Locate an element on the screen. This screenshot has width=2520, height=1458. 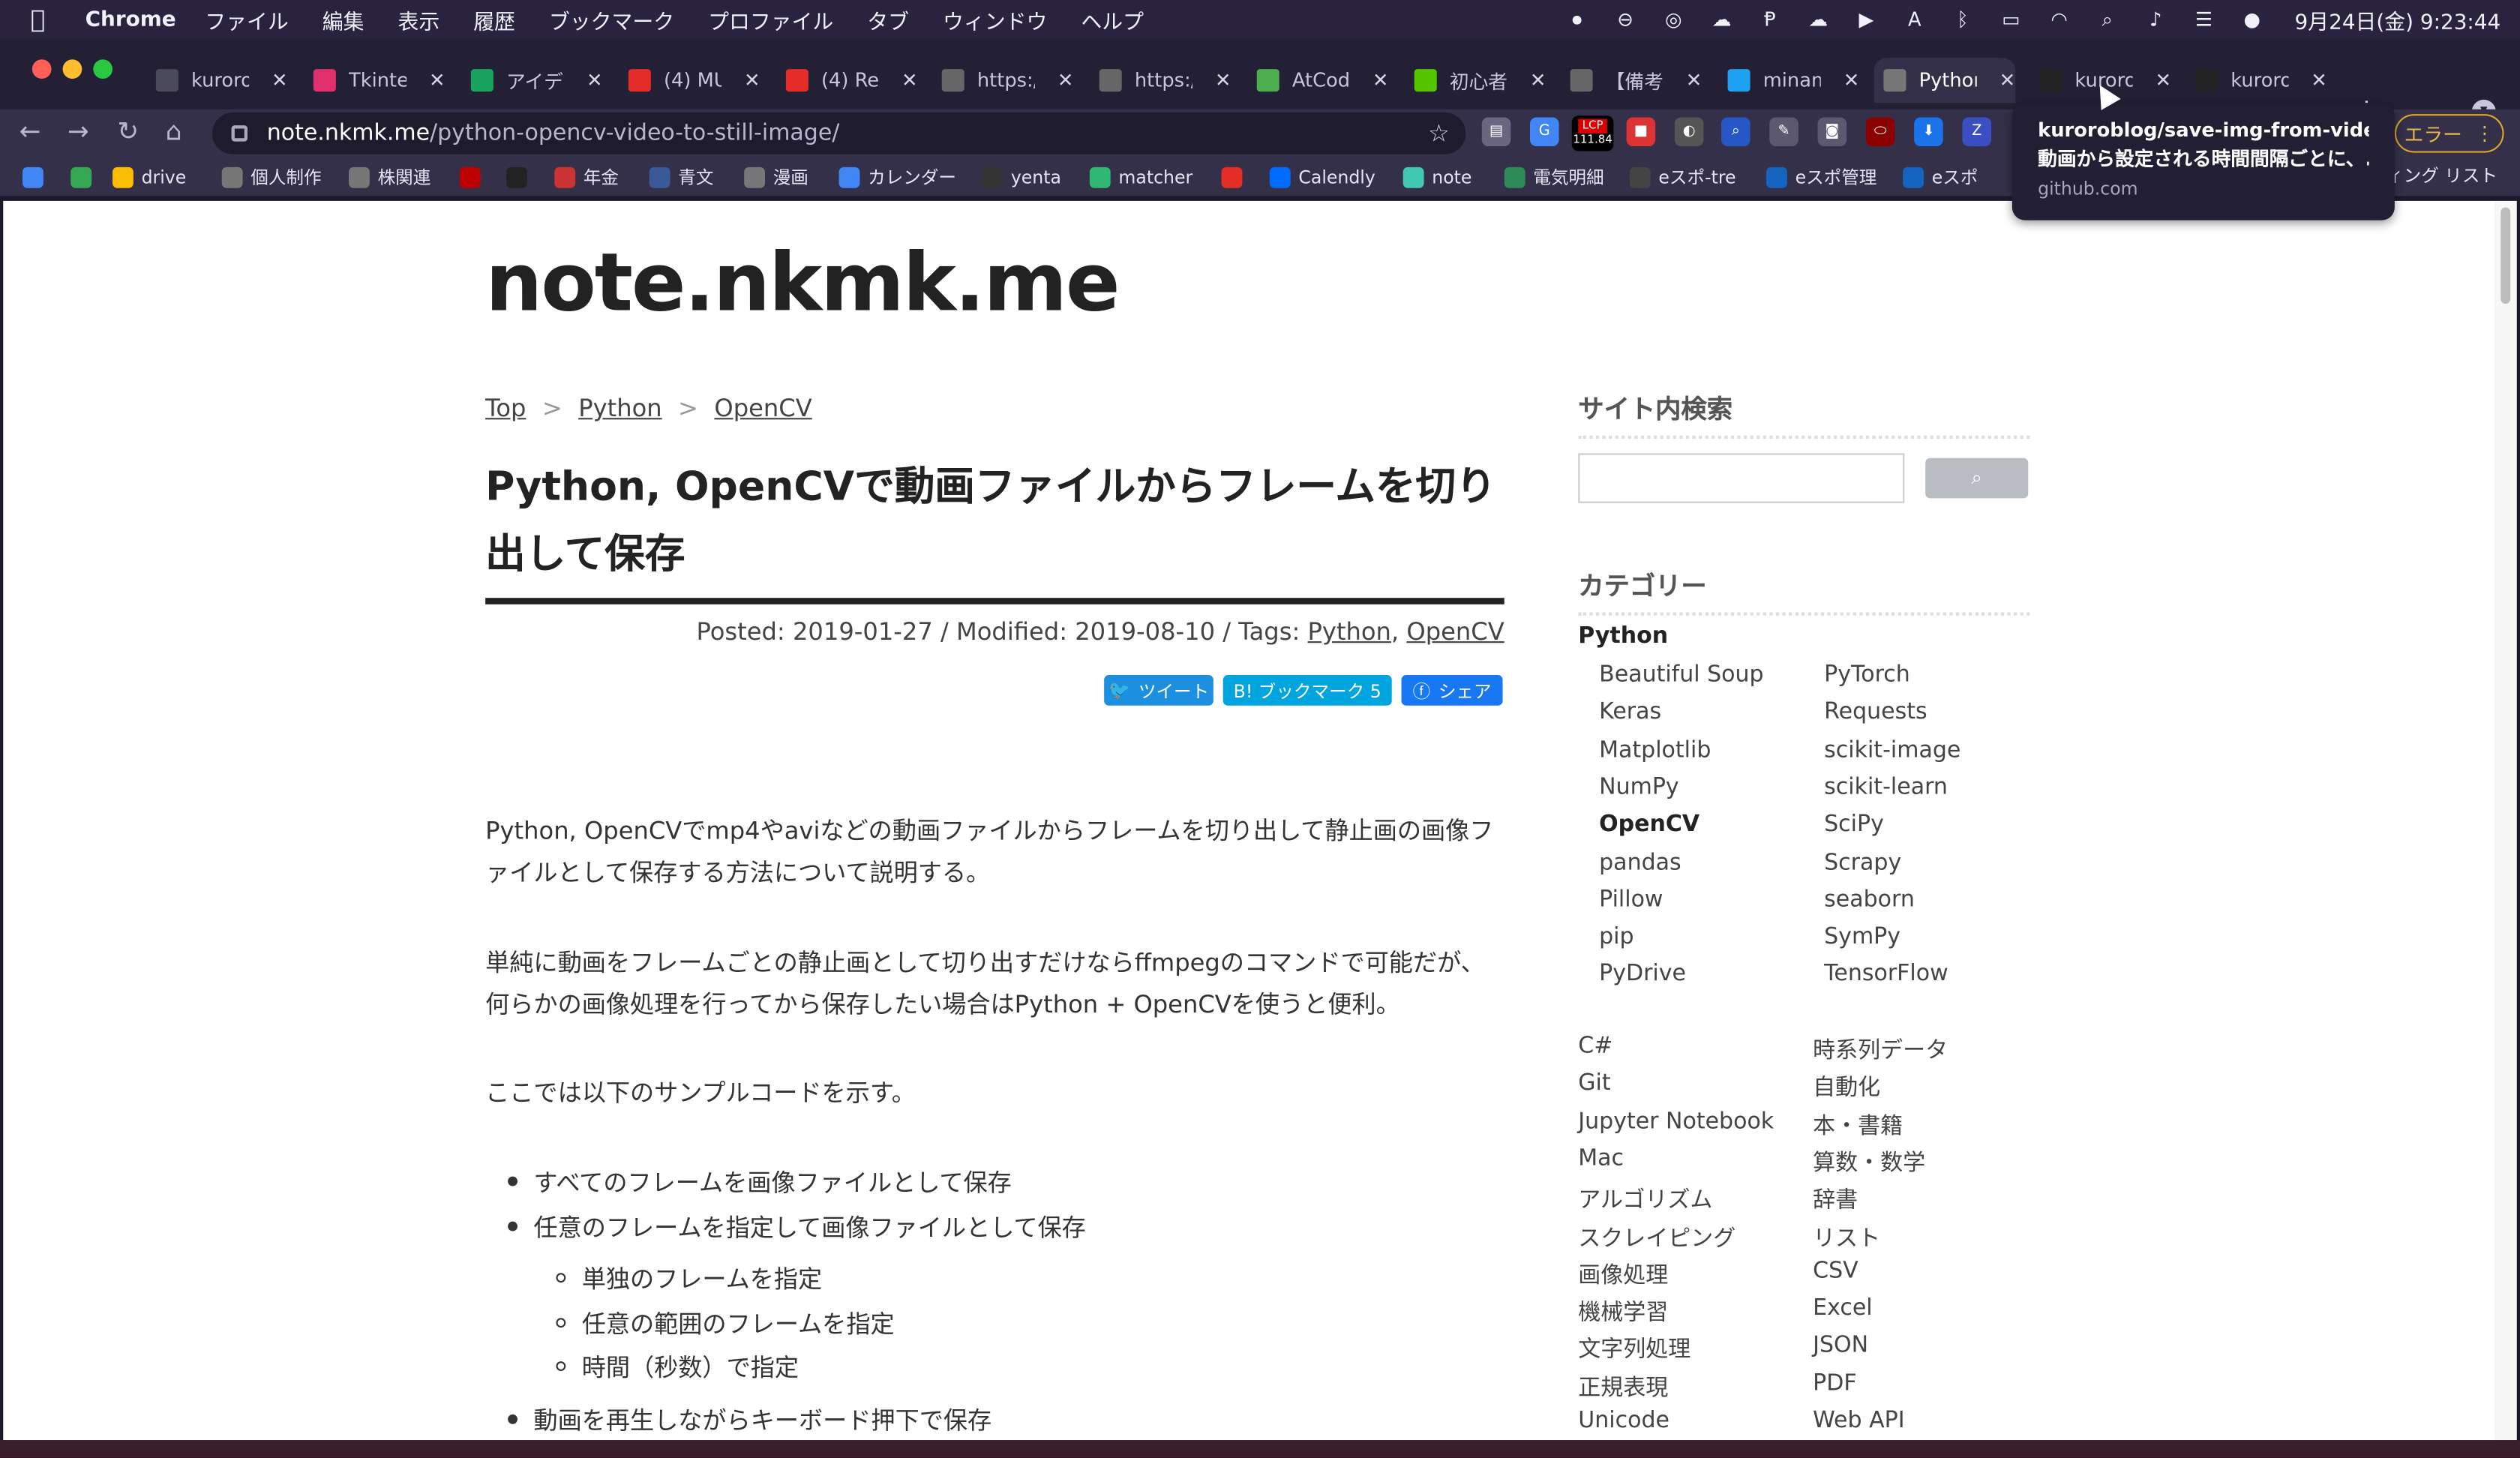
facebook-share-button: ⓕ シェア is located at coordinates (1452, 690).